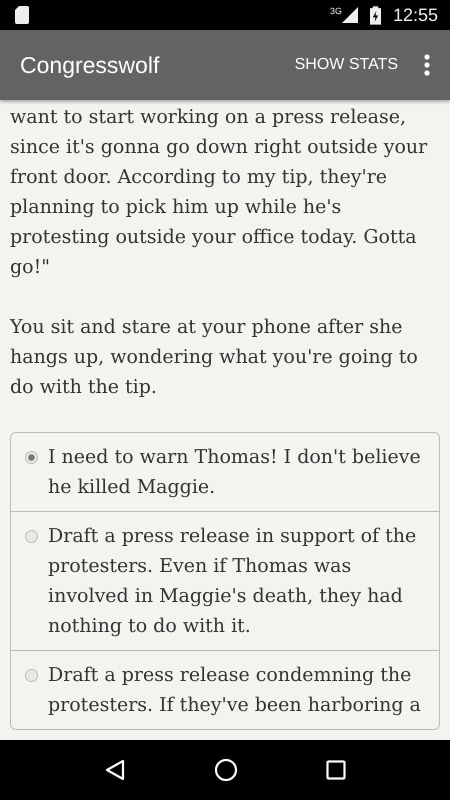  I want to click on choice-text: Draft a press release in support of the protesters. Even if Thomas was involved in Maggie's death, they had nothing to do with it., so click(233, 581).